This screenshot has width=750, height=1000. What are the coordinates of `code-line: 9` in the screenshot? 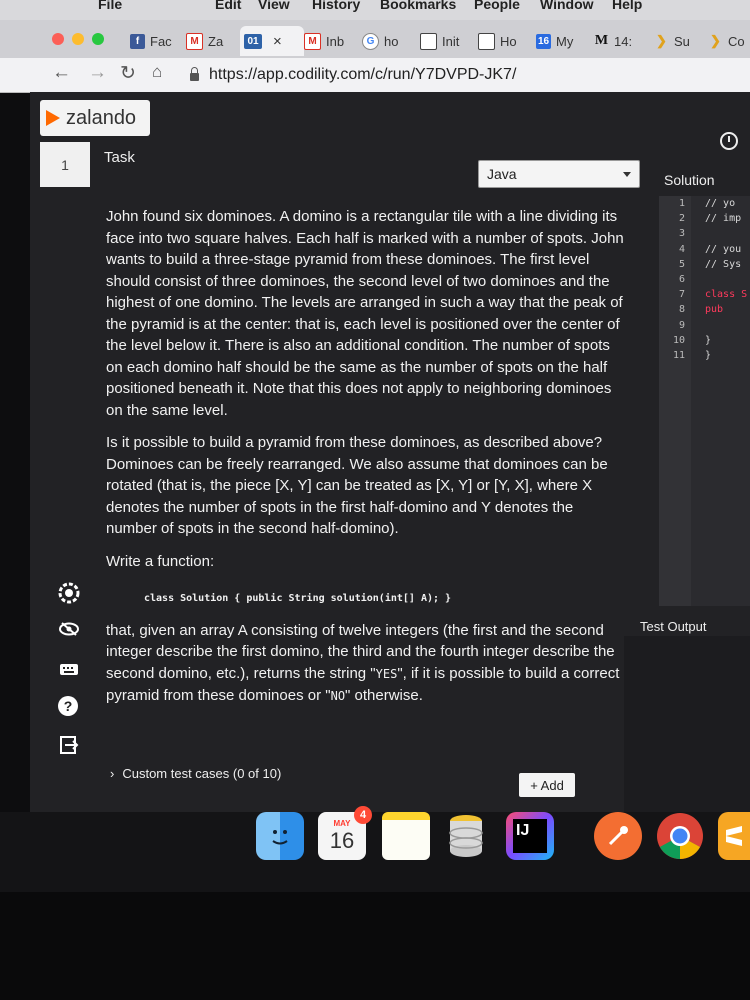 It's located at (704, 327).